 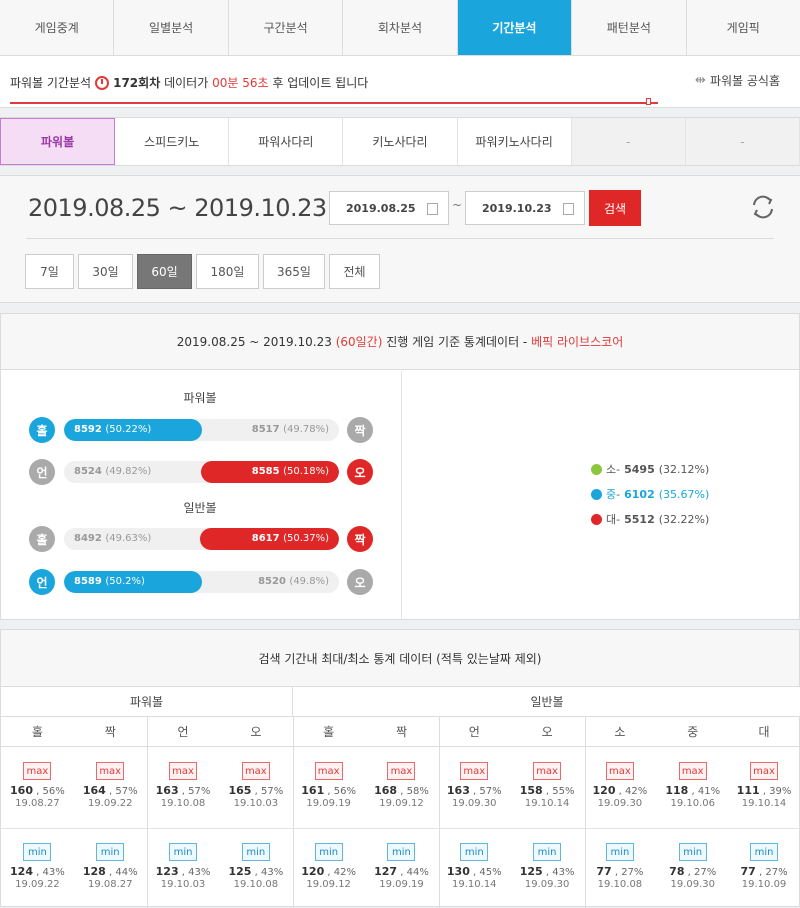 I want to click on calendar-icon, so click(x=432, y=209).